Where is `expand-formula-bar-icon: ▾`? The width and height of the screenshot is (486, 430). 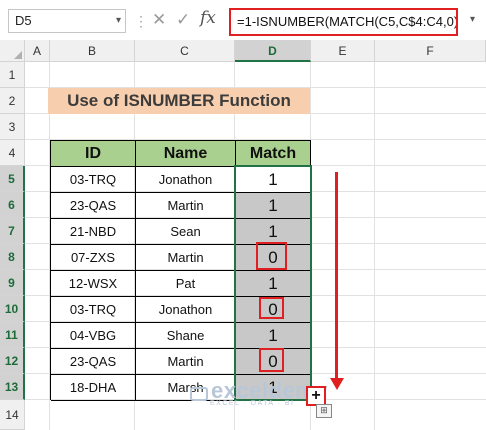
expand-formula-bar-icon: ▾ is located at coordinates (472, 19).